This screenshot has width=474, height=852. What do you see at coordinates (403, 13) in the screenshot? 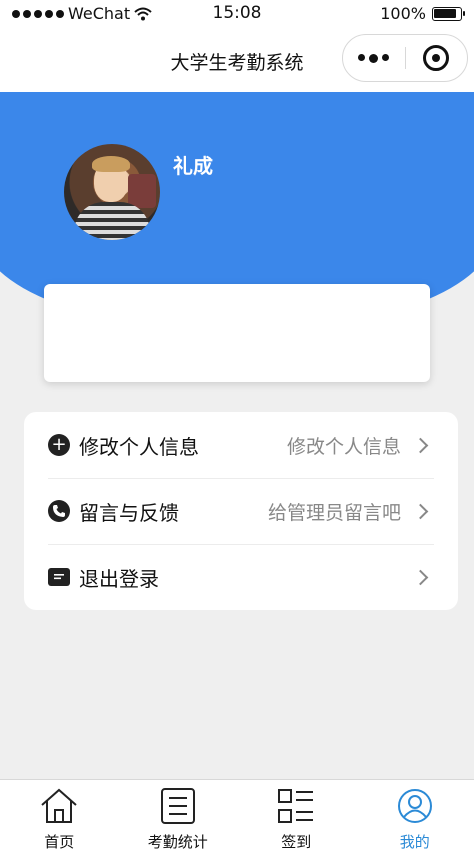
I see `battery-percent: 100%` at bounding box center [403, 13].